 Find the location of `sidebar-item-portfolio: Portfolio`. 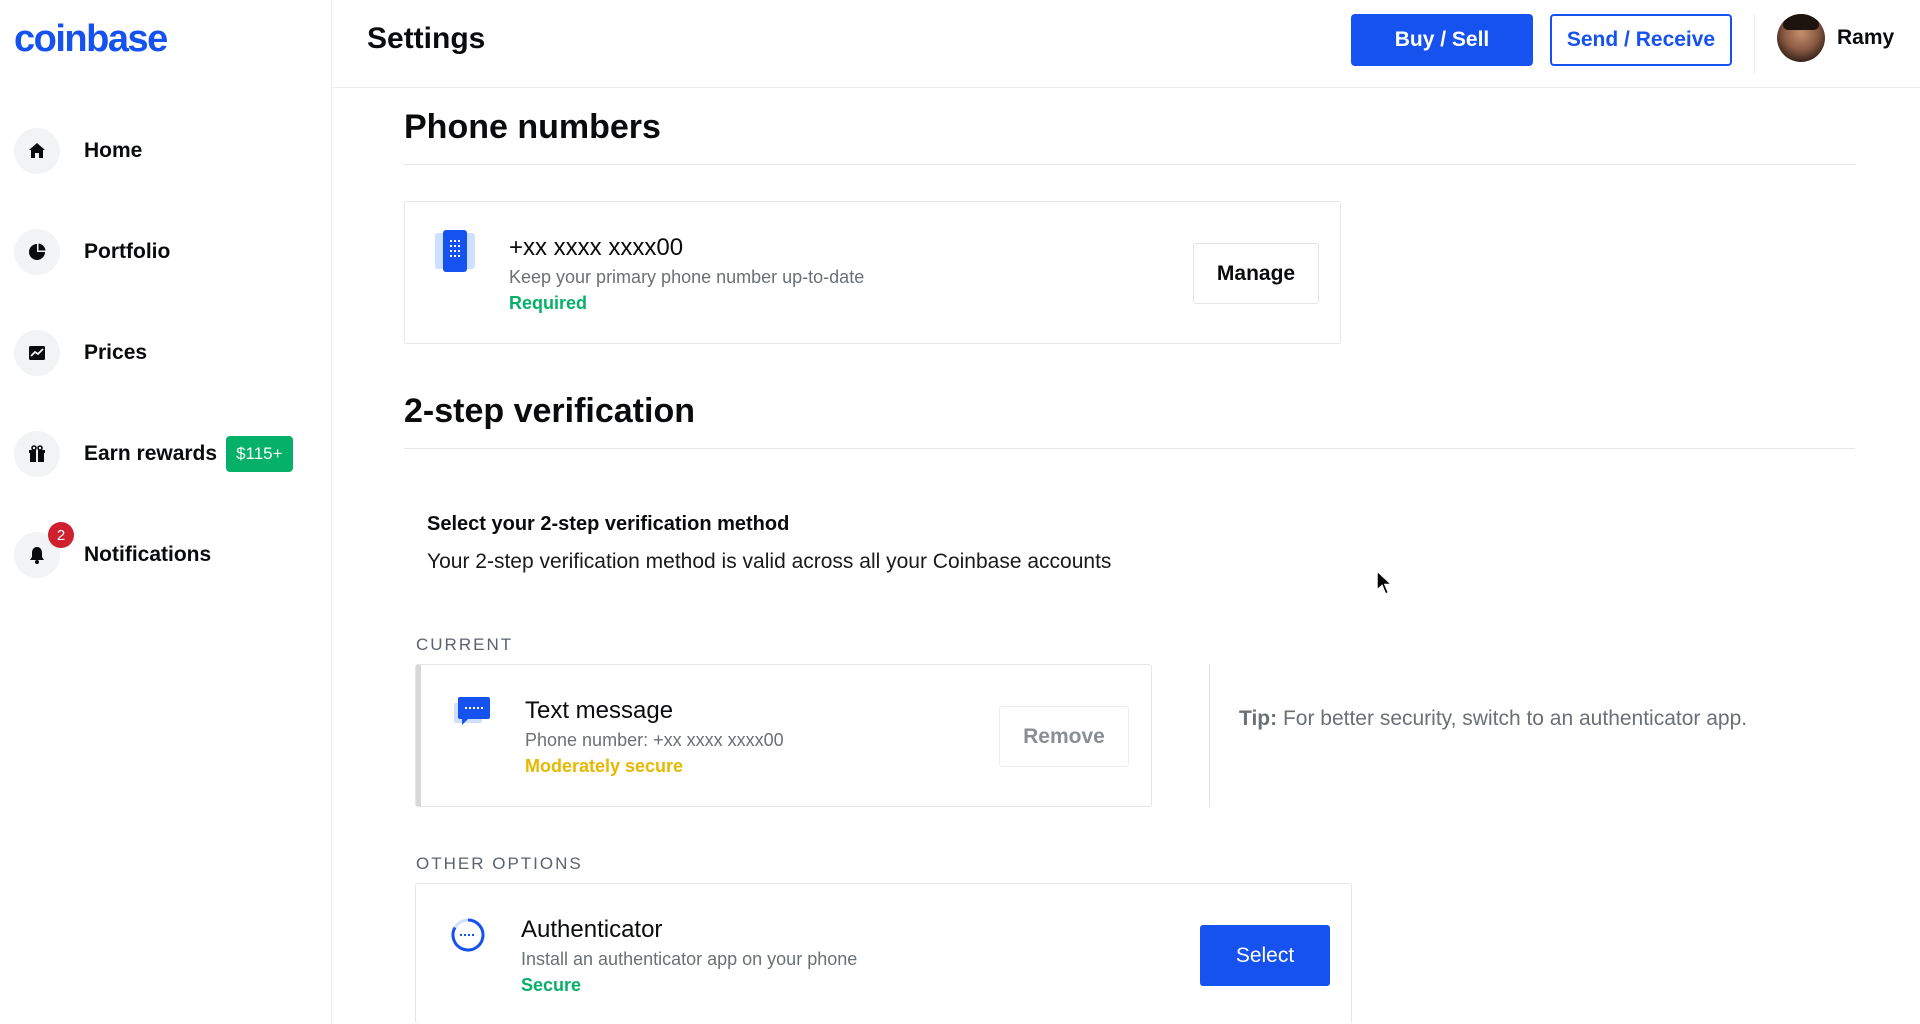

sidebar-item-portfolio: Portfolio is located at coordinates (164, 252).